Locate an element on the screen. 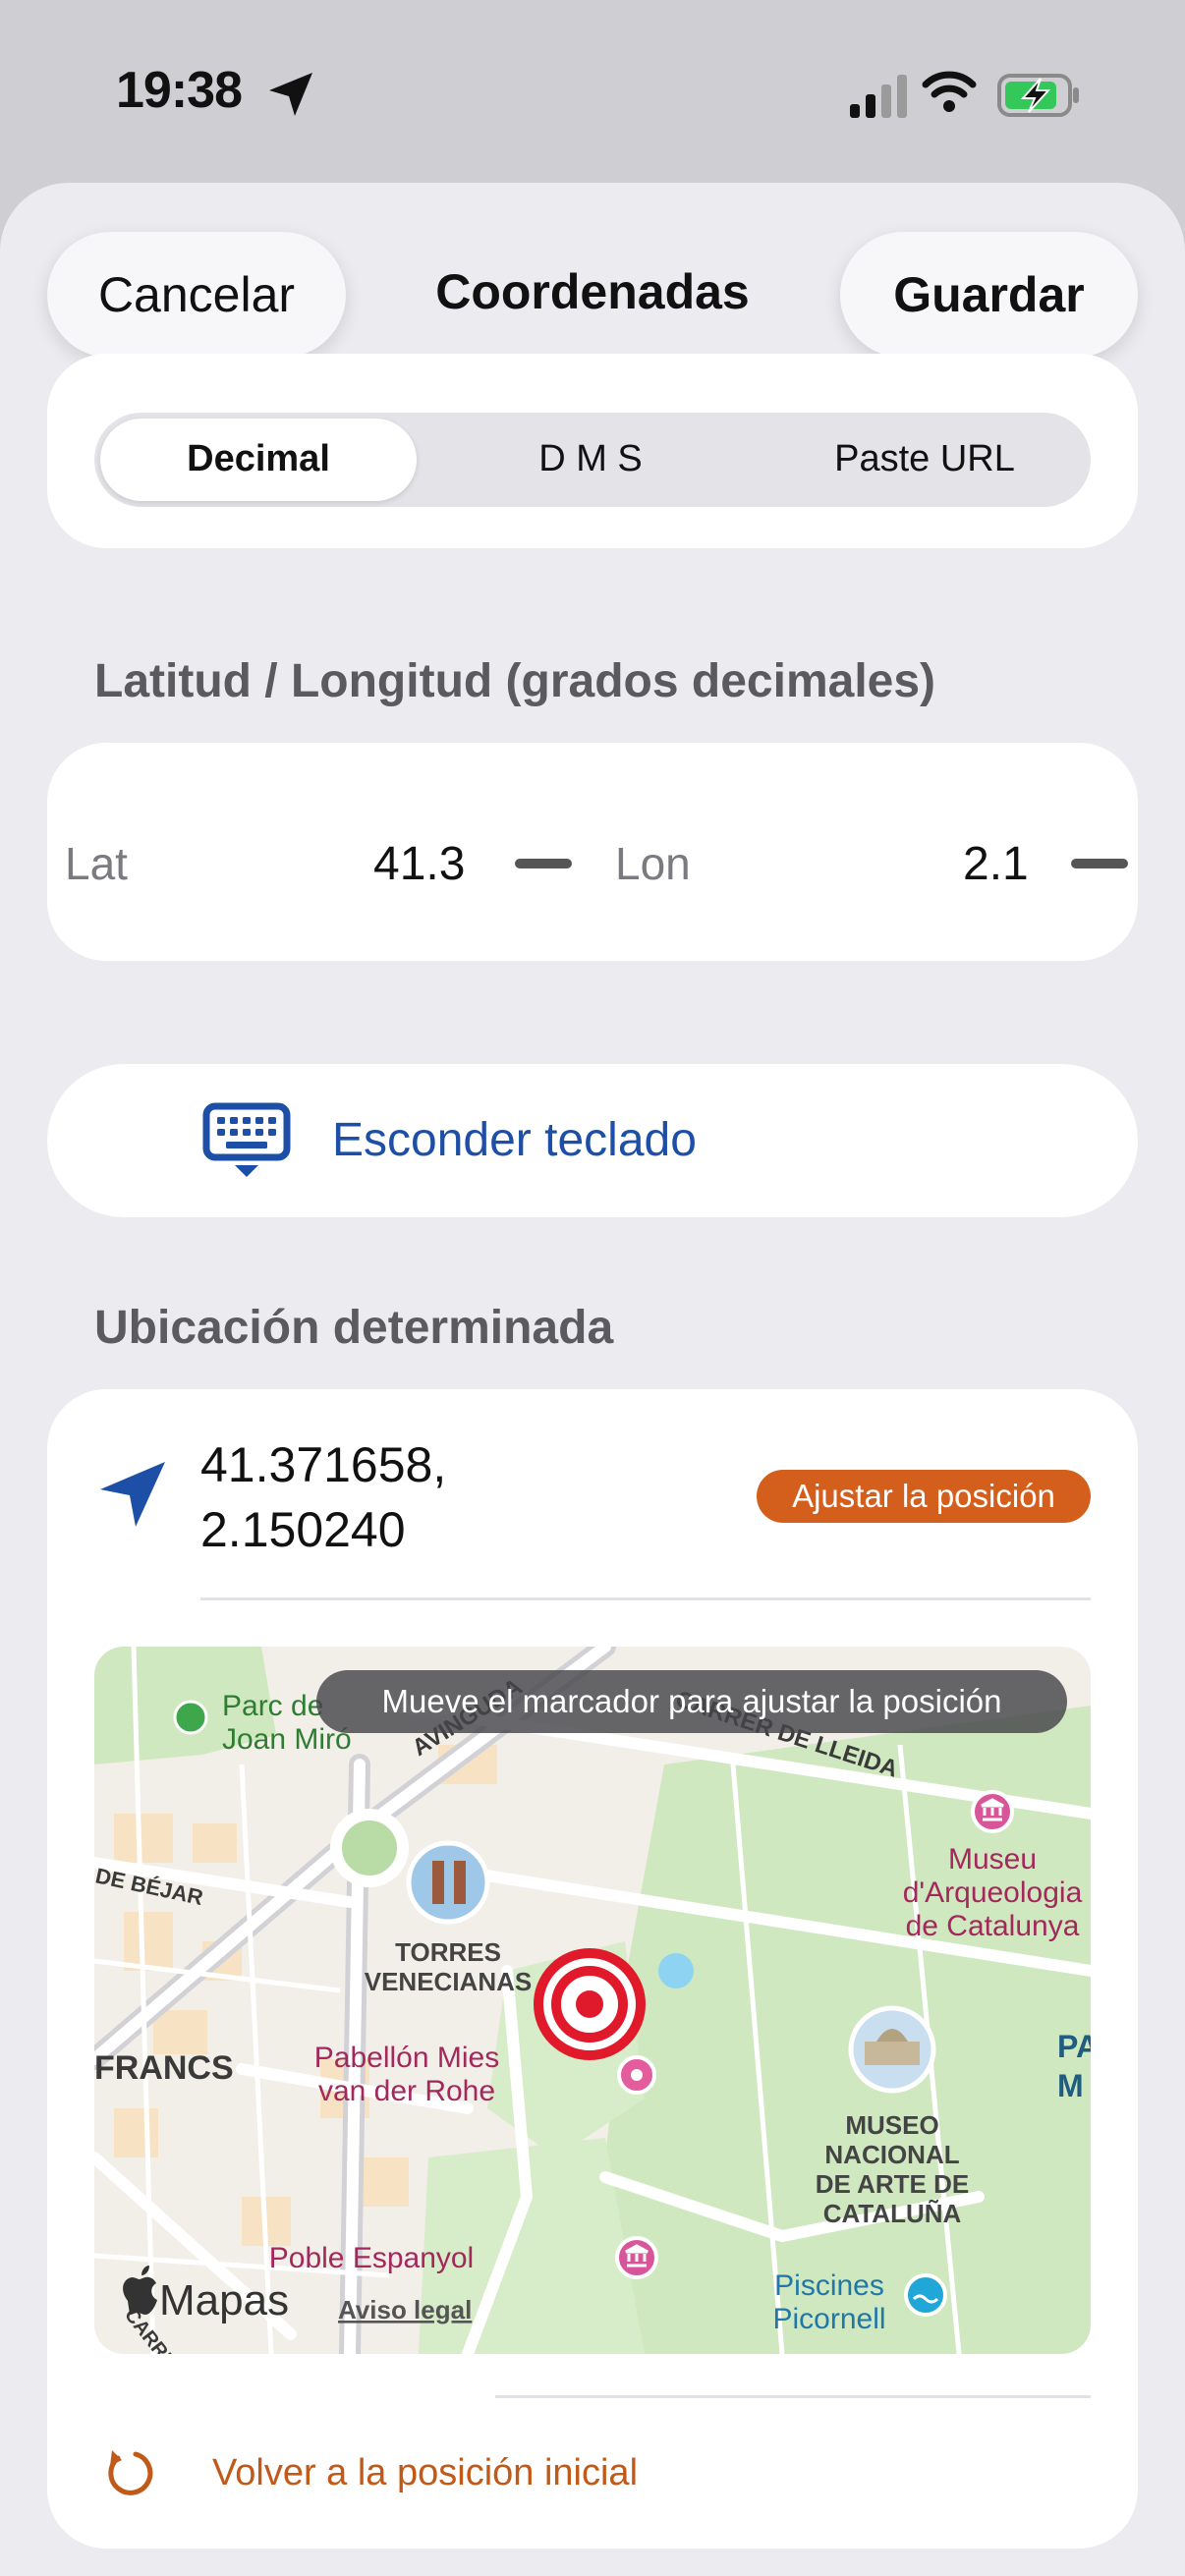  map-label-mnac-4: CATALUÑA is located at coordinates (893, 2213).